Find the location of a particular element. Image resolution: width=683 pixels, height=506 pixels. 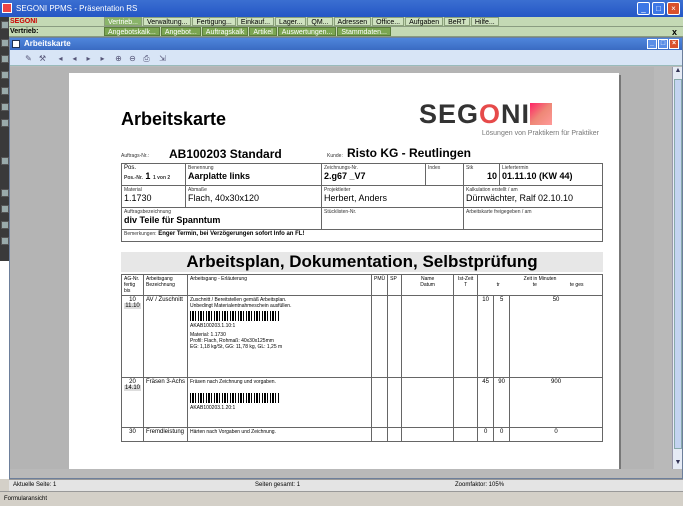

title-bar: SEGONI PPMS - Präsentation RS _ □ × is located at coordinates (341, 8).